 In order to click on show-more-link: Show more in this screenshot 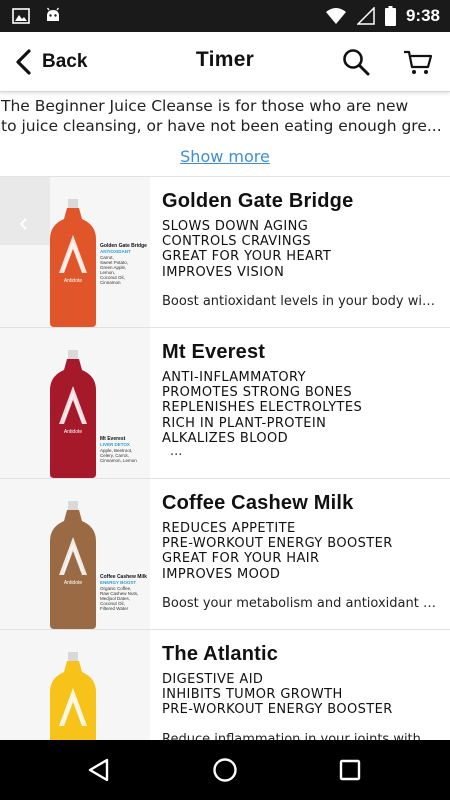, I will do `click(225, 156)`.